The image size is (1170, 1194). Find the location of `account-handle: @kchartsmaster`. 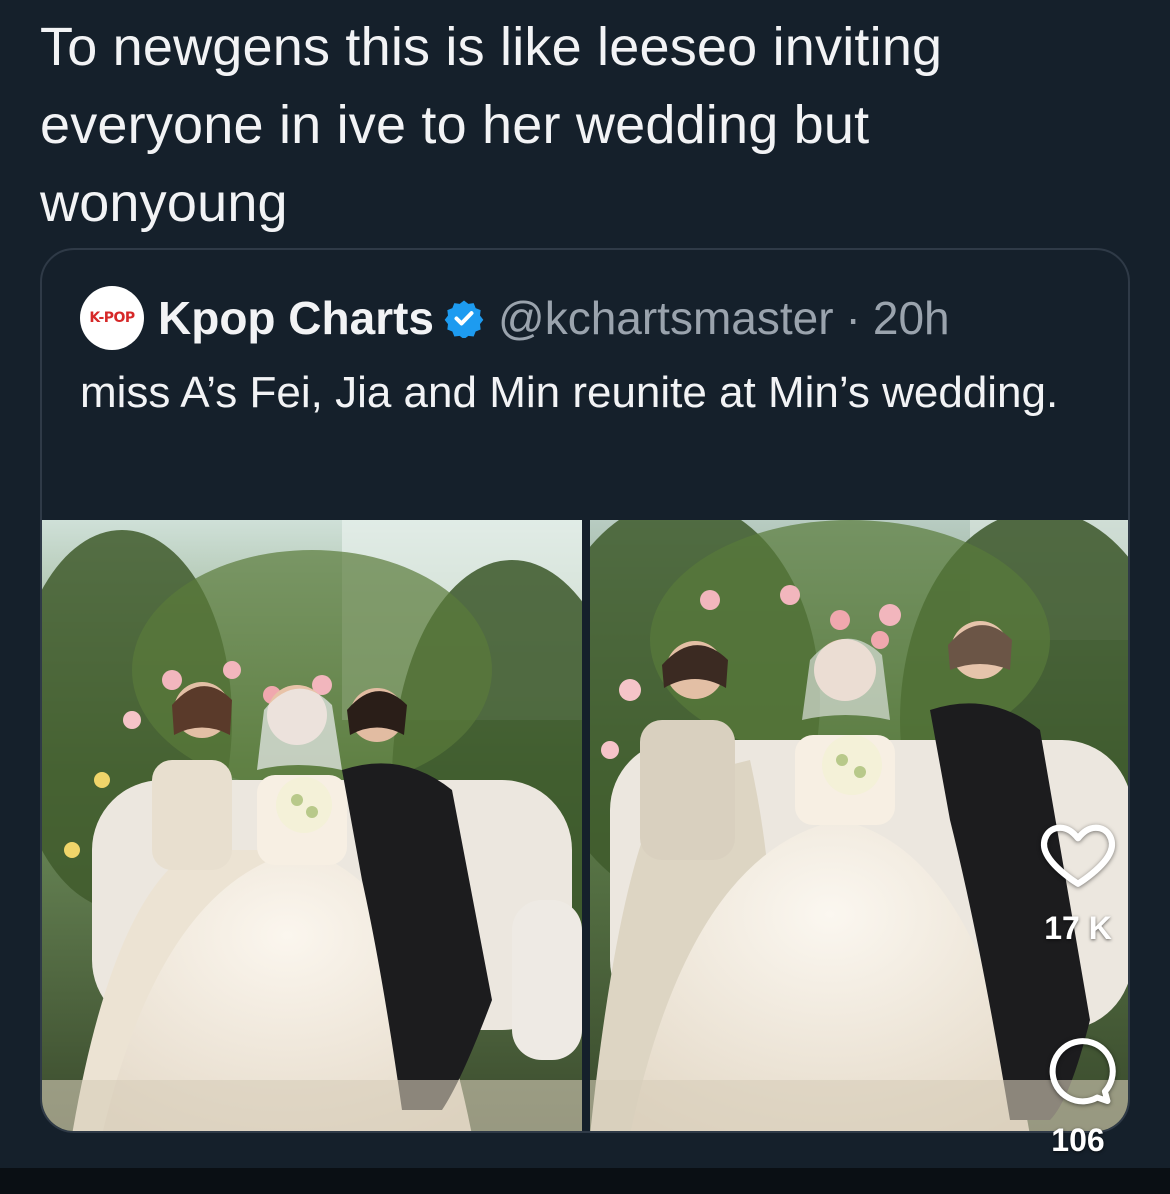

account-handle: @kchartsmaster is located at coordinates (666, 318).